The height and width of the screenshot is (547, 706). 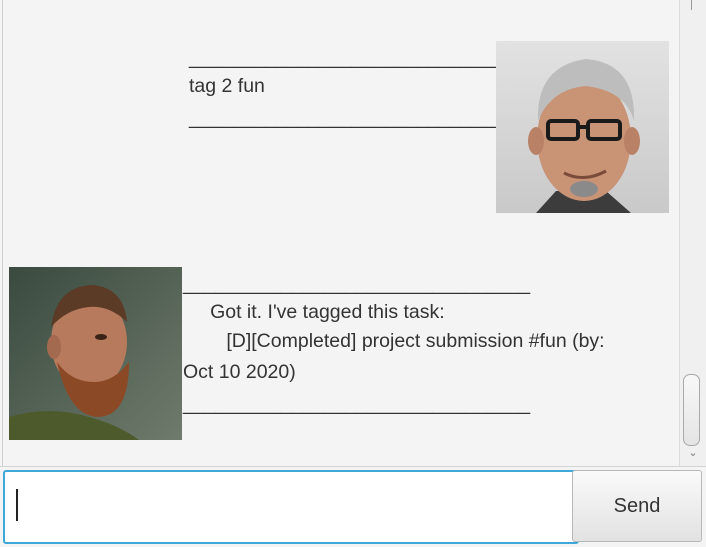 What do you see at coordinates (363, 58) in the screenshot?
I see `user-top-rule: ________________________________` at bounding box center [363, 58].